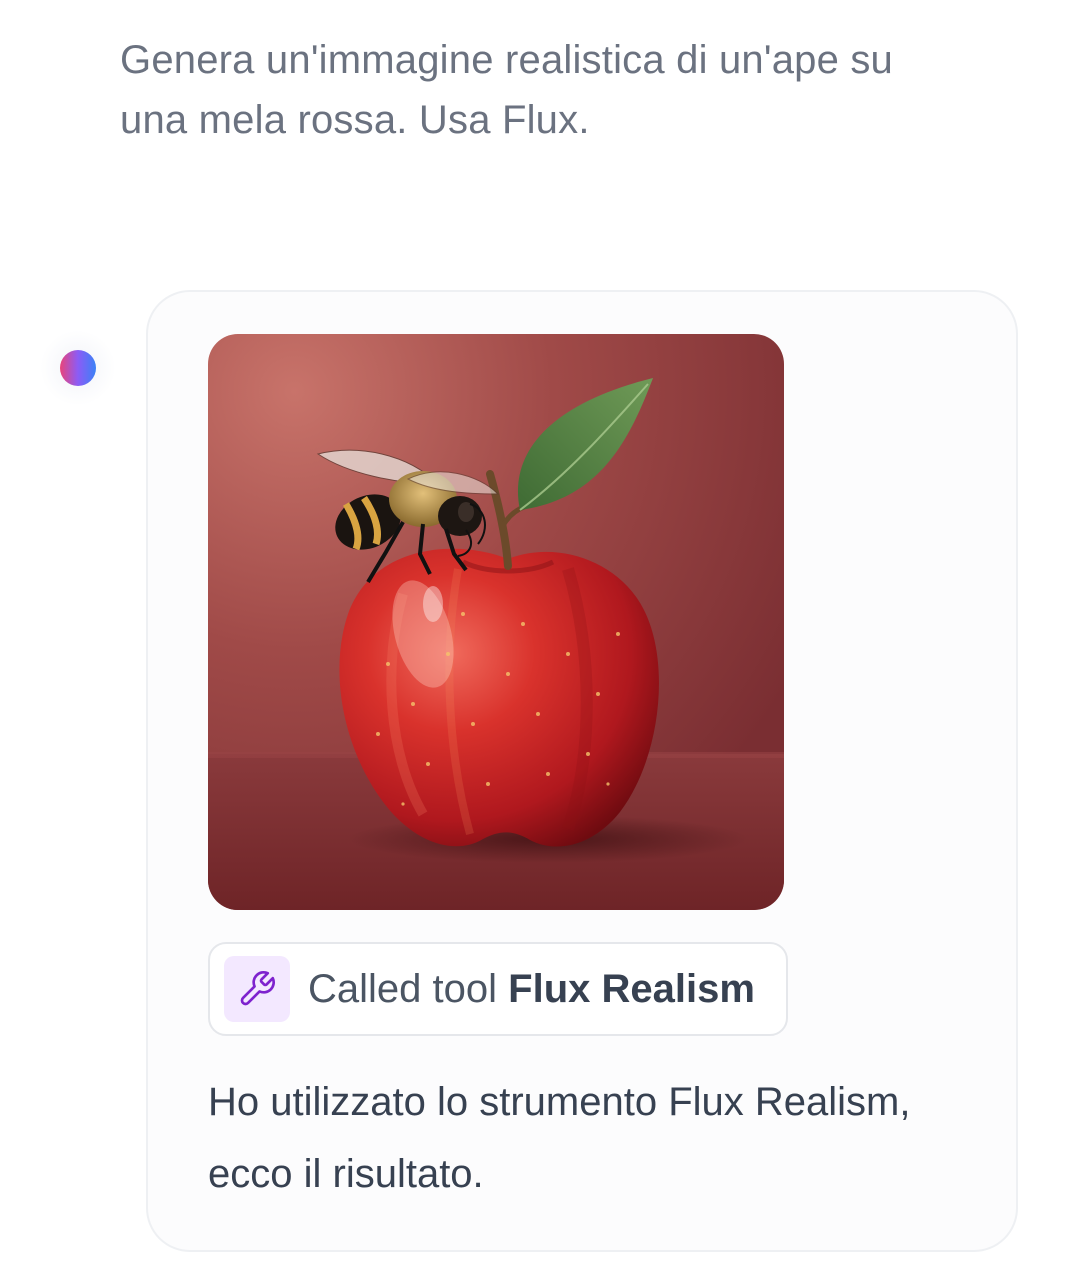 The height and width of the screenshot is (1285, 1080). I want to click on tool-icon-container, so click(257, 989).